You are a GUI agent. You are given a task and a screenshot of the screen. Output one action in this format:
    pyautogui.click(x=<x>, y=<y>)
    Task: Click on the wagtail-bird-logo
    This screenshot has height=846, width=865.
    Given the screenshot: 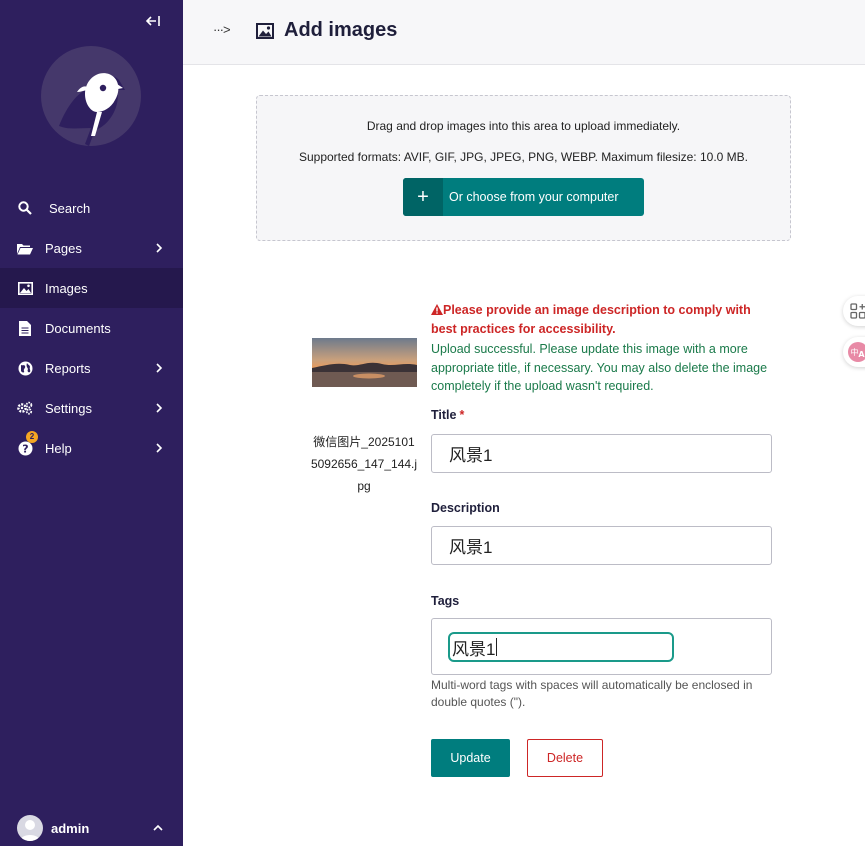 What is the action you would take?
    pyautogui.click(x=91, y=96)
    